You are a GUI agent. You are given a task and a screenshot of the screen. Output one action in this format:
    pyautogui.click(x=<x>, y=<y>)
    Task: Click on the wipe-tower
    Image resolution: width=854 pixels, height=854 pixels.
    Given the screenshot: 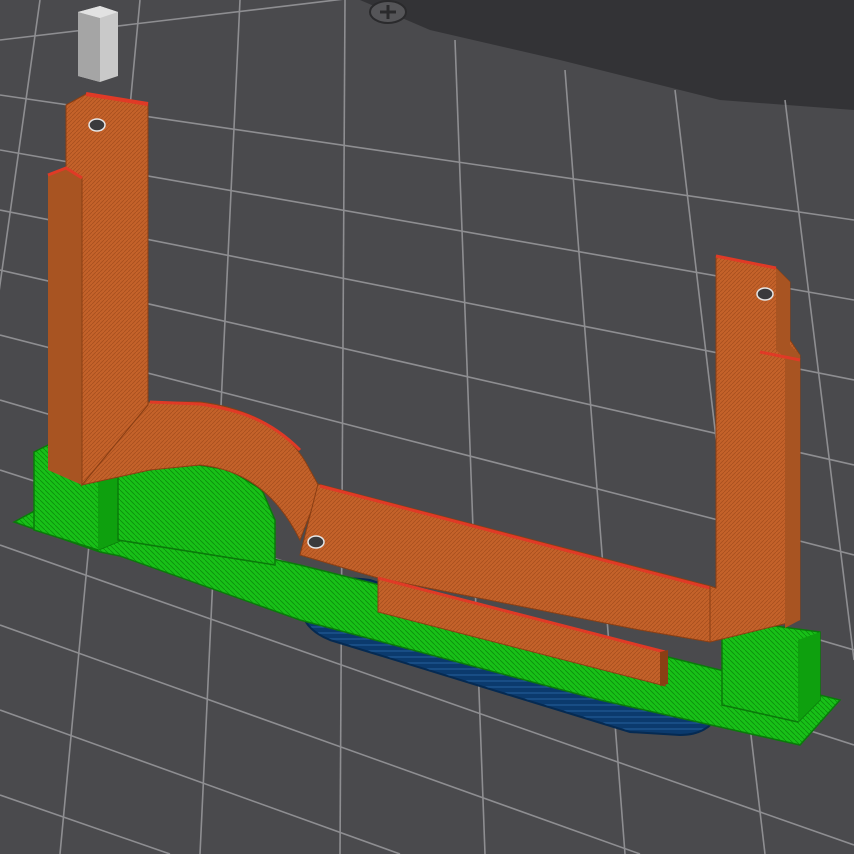 What is the action you would take?
    pyautogui.click(x=98, y=44)
    